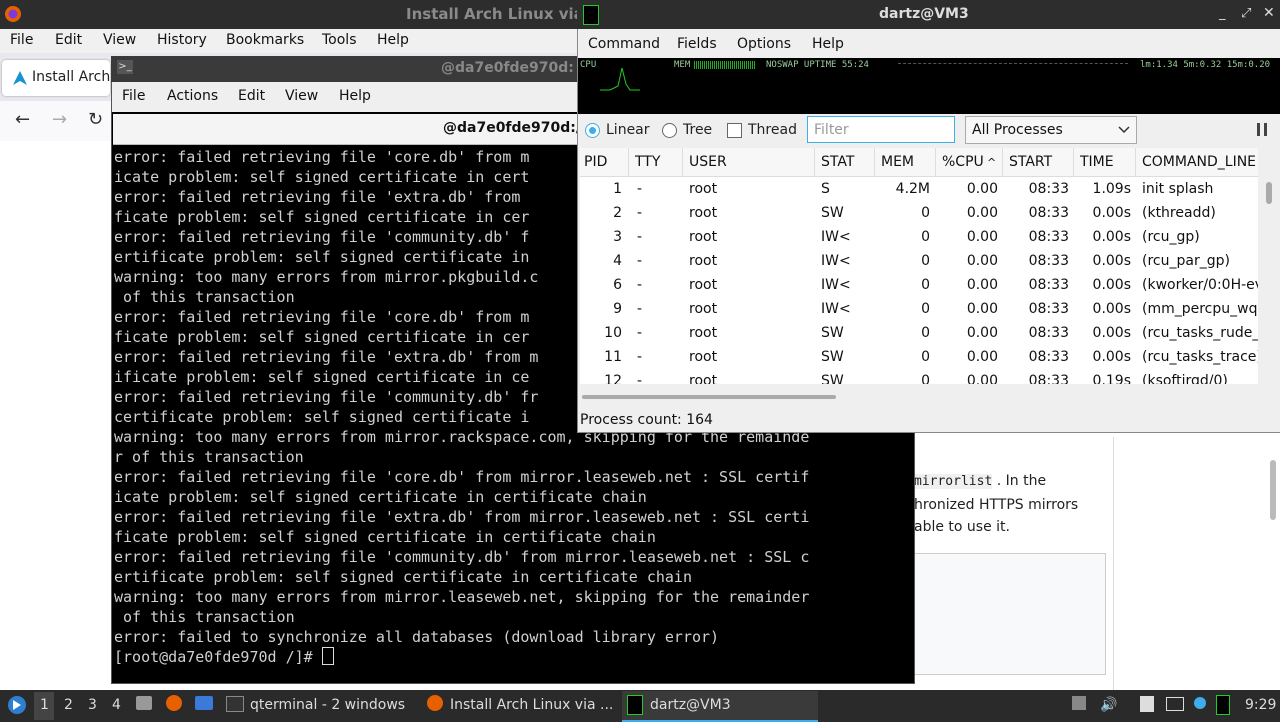 This screenshot has width=1280, height=722. I want to click on close-icon: ✕, so click(1269, 13).